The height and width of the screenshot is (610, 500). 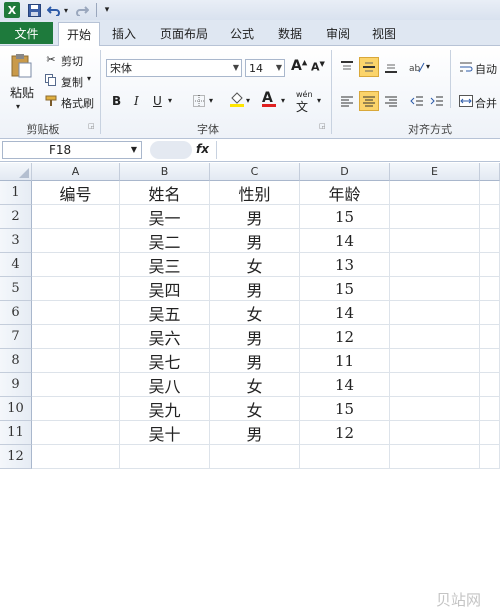 What do you see at coordinates (82, 10) in the screenshot?
I see `redo-icon` at bounding box center [82, 10].